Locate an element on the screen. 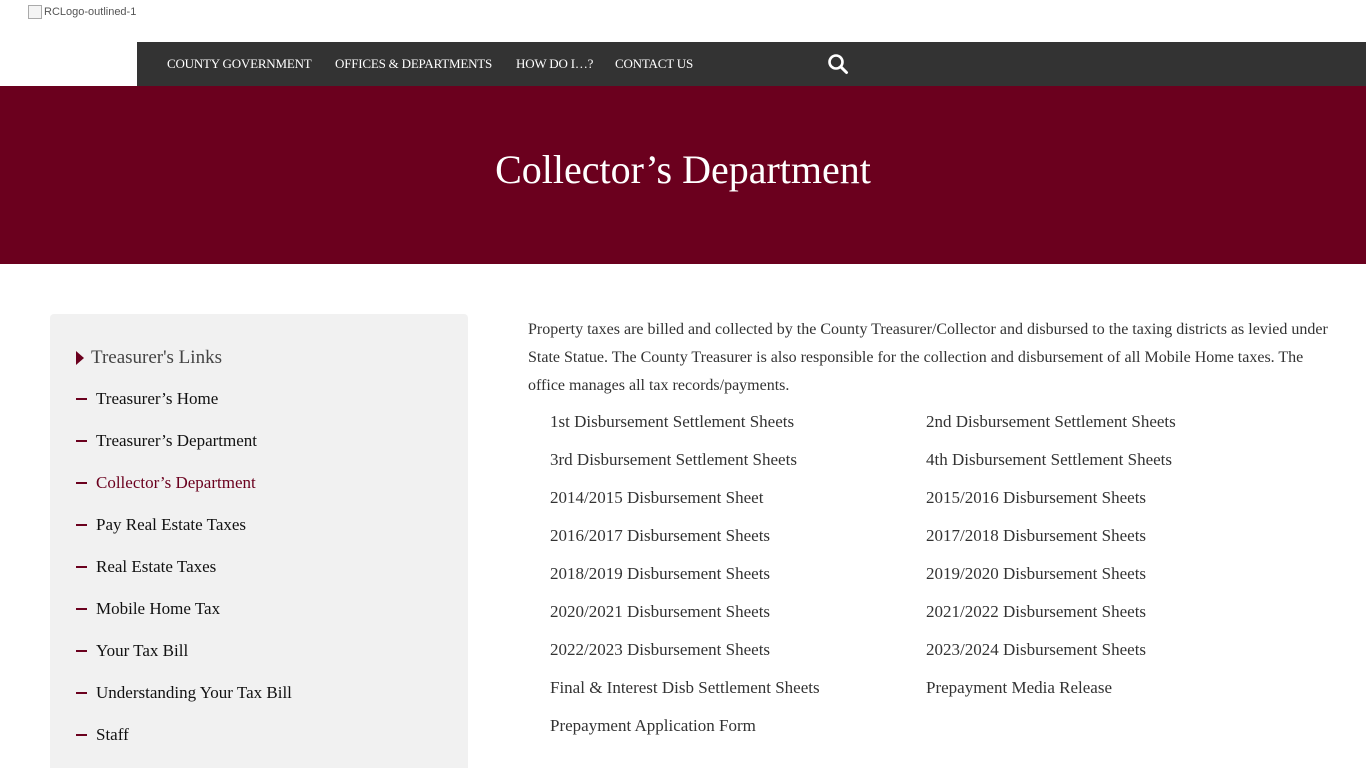 The width and height of the screenshot is (1366, 768). sidebar-item-mobile-home-tax: Mobile Home Tax is located at coordinates (148, 609).